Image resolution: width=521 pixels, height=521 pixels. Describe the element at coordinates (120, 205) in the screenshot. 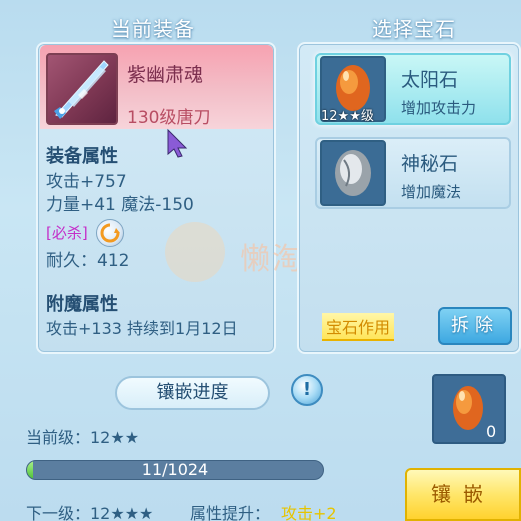

I see `strength-magic-stat: 力量+41 魔法-150` at that location.